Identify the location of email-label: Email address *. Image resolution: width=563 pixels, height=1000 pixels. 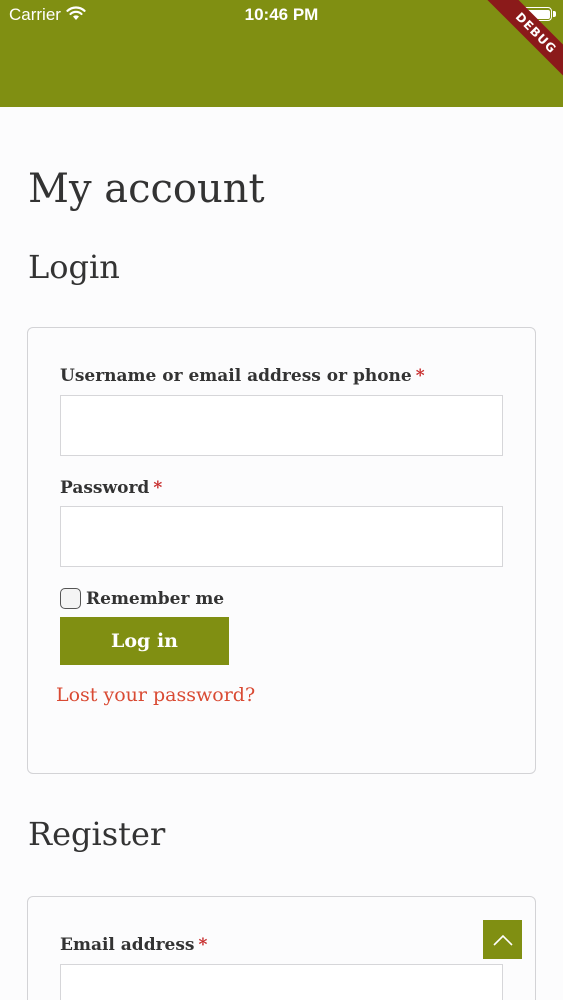
(133, 945).